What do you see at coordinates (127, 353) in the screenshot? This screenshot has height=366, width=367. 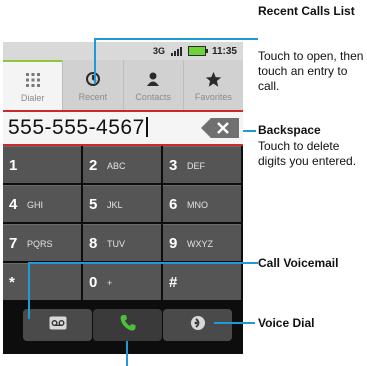 I see `call-callout-line` at bounding box center [127, 353].